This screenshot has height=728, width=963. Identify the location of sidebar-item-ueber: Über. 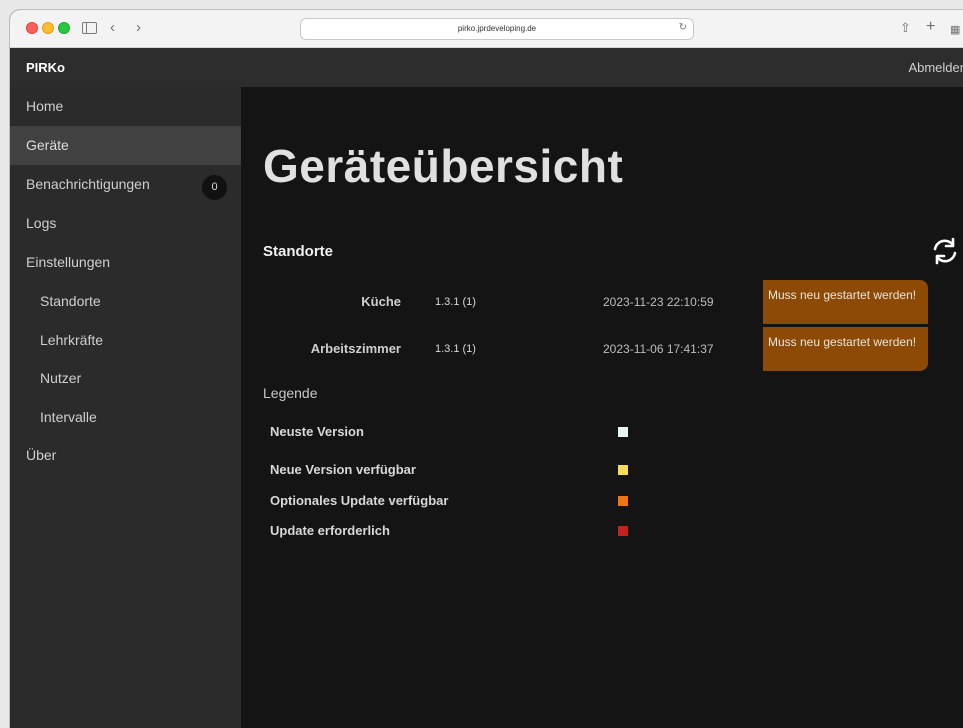
(125, 455).